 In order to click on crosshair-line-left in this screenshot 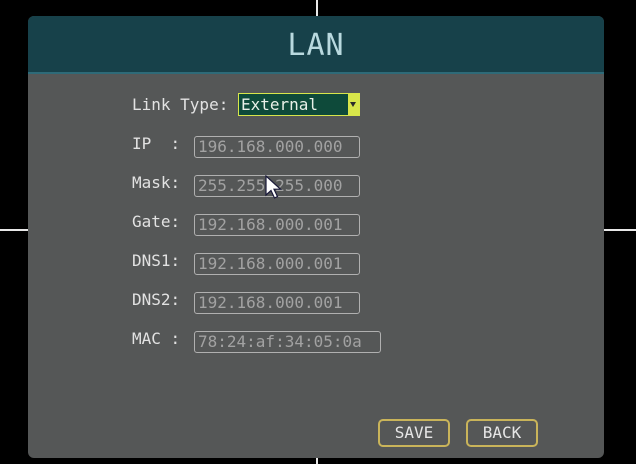, I will do `click(14, 230)`.